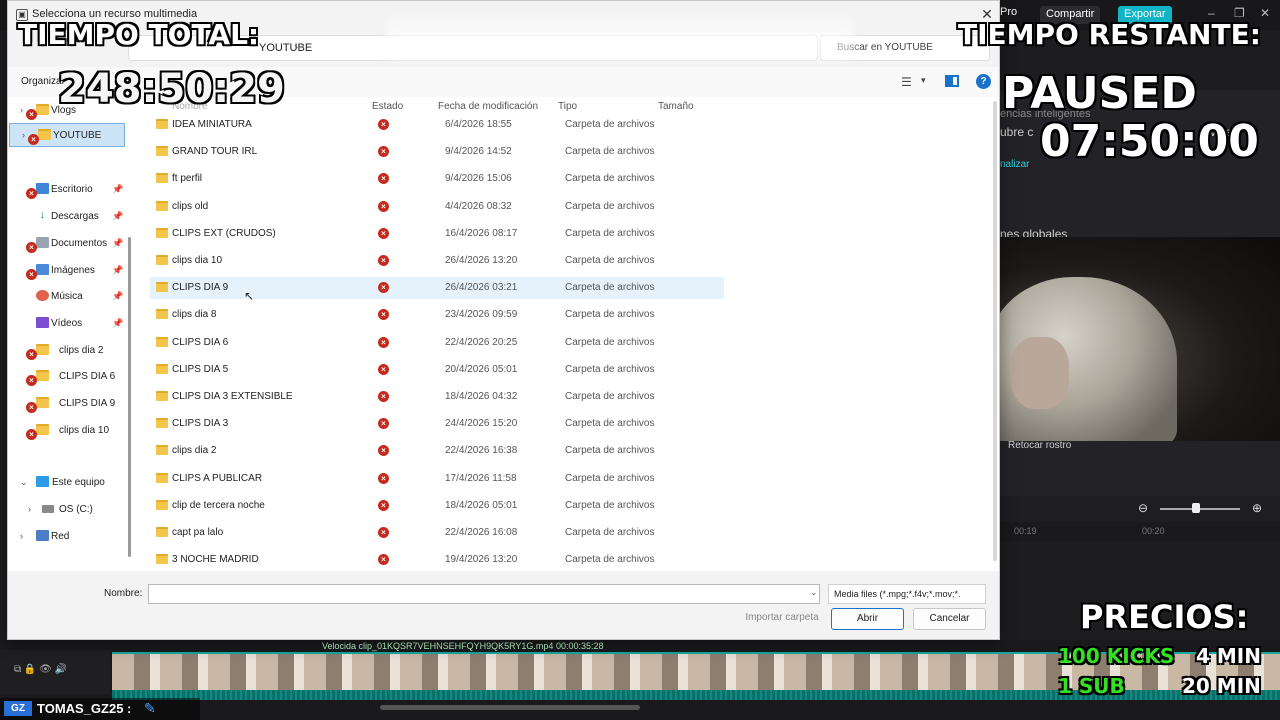 This screenshot has width=1280, height=720. I want to click on nav-item-pictures: × Imágenes 📌, so click(66, 271).